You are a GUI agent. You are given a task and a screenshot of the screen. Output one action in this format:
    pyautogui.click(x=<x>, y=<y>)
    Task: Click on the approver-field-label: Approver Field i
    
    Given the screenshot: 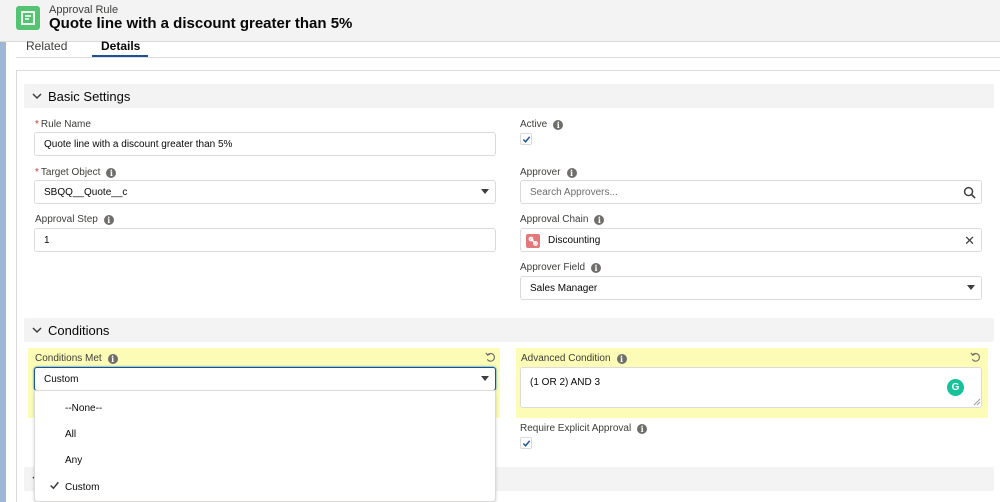 What is the action you would take?
    pyautogui.click(x=561, y=267)
    